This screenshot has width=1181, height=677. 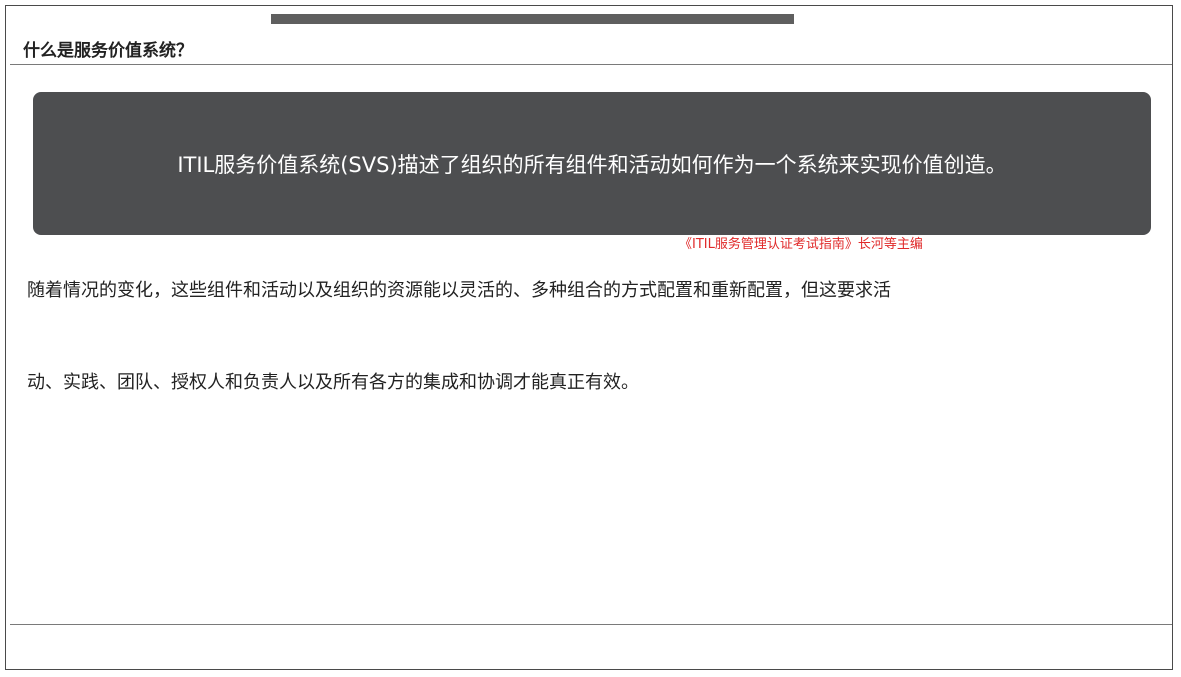 What do you see at coordinates (801, 244) in the screenshot?
I see `citation-note: 《ITIL服务管理认证考试指南》长河等主编` at bounding box center [801, 244].